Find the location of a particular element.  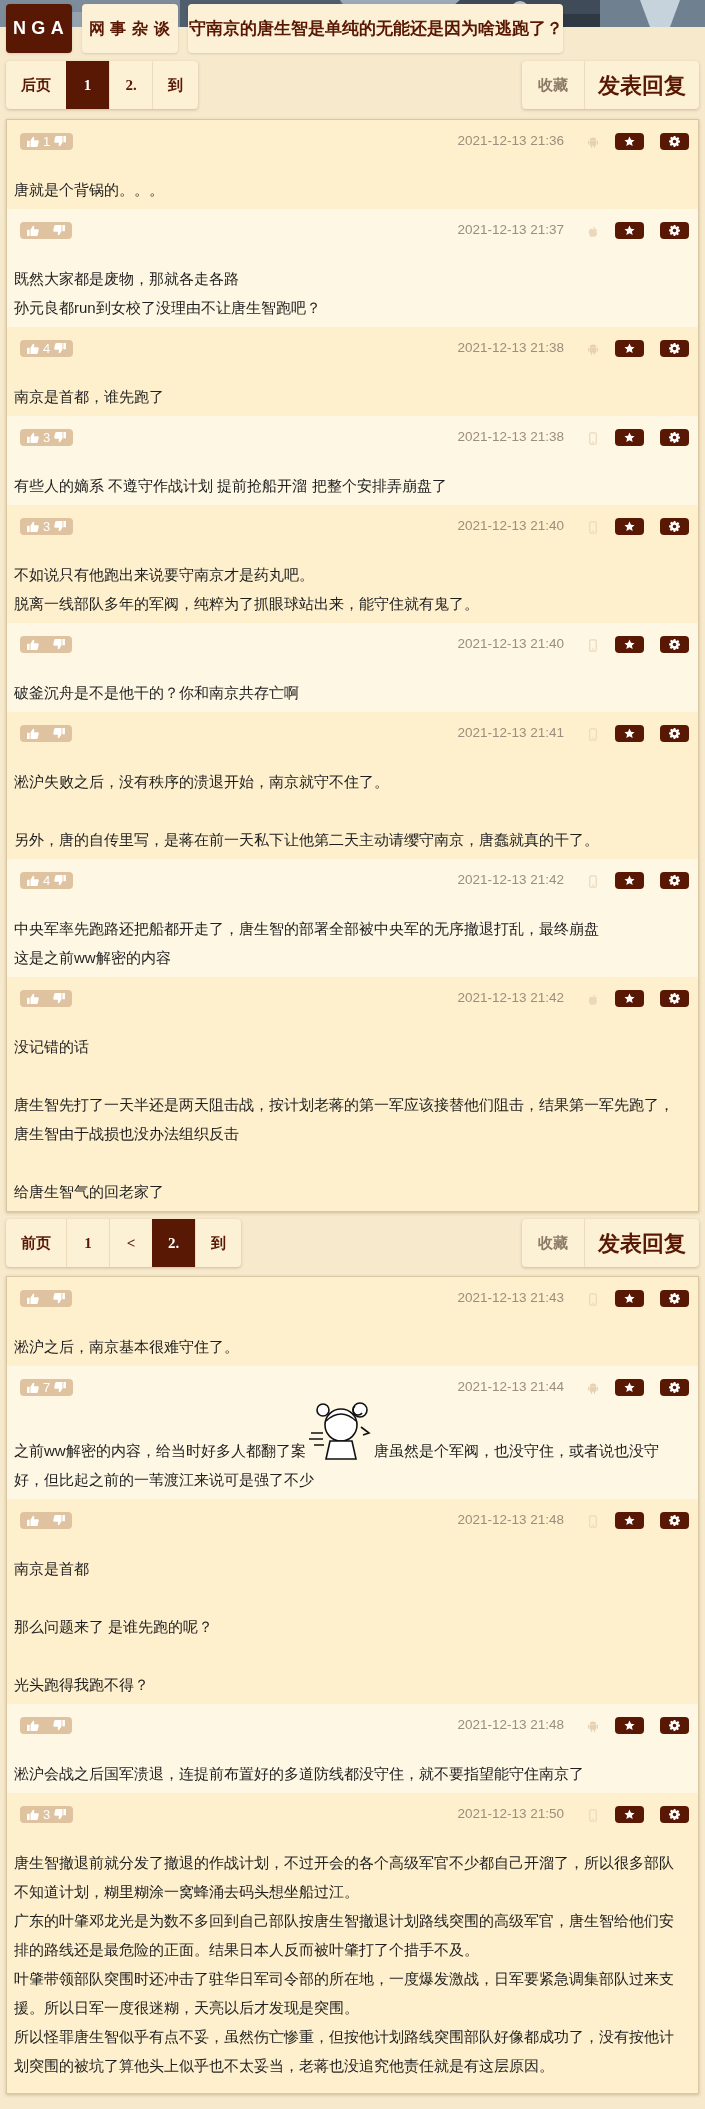

post-text: 那么问题来了 是谁先跑的呢？ is located at coordinates (114, 1627).